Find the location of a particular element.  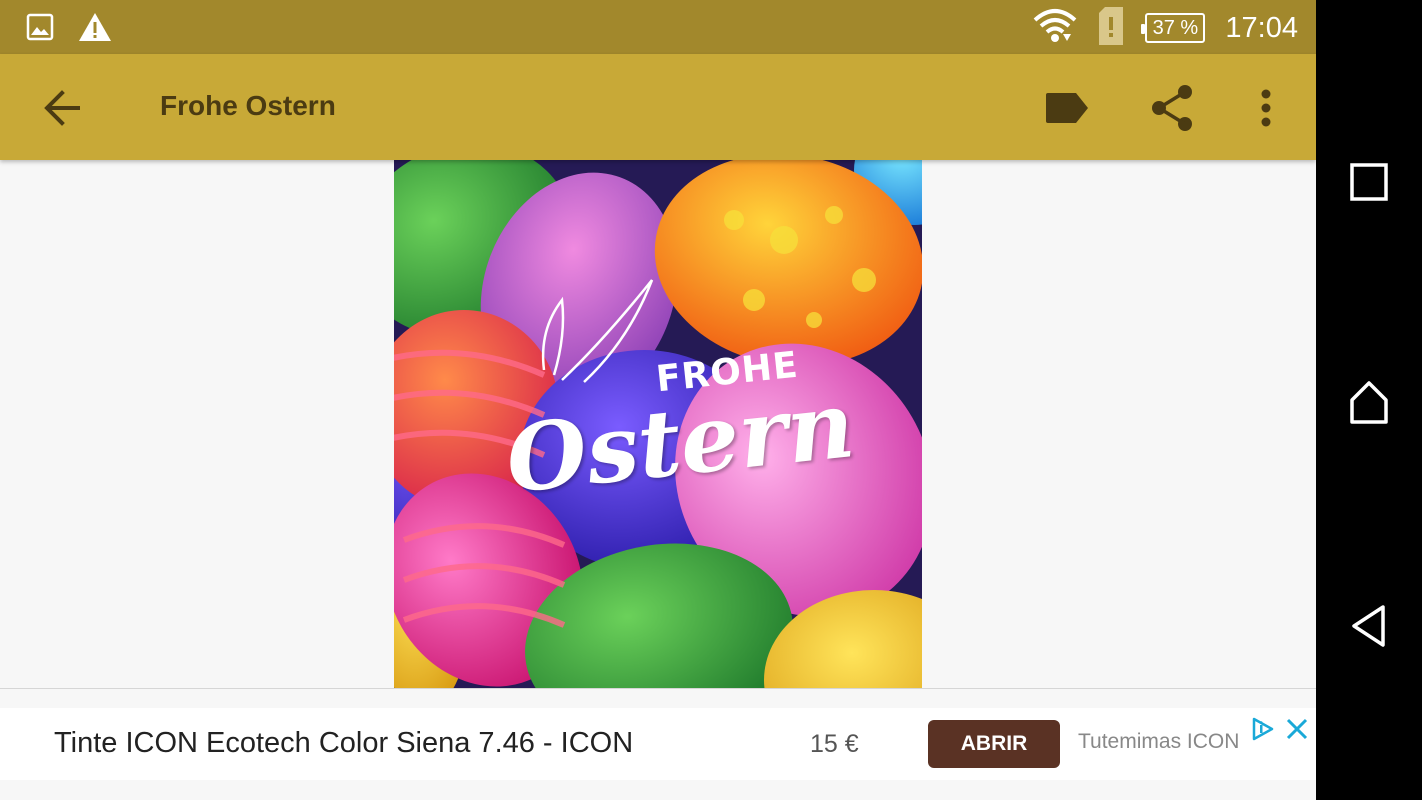

recents-icon is located at coordinates (1369, 182).